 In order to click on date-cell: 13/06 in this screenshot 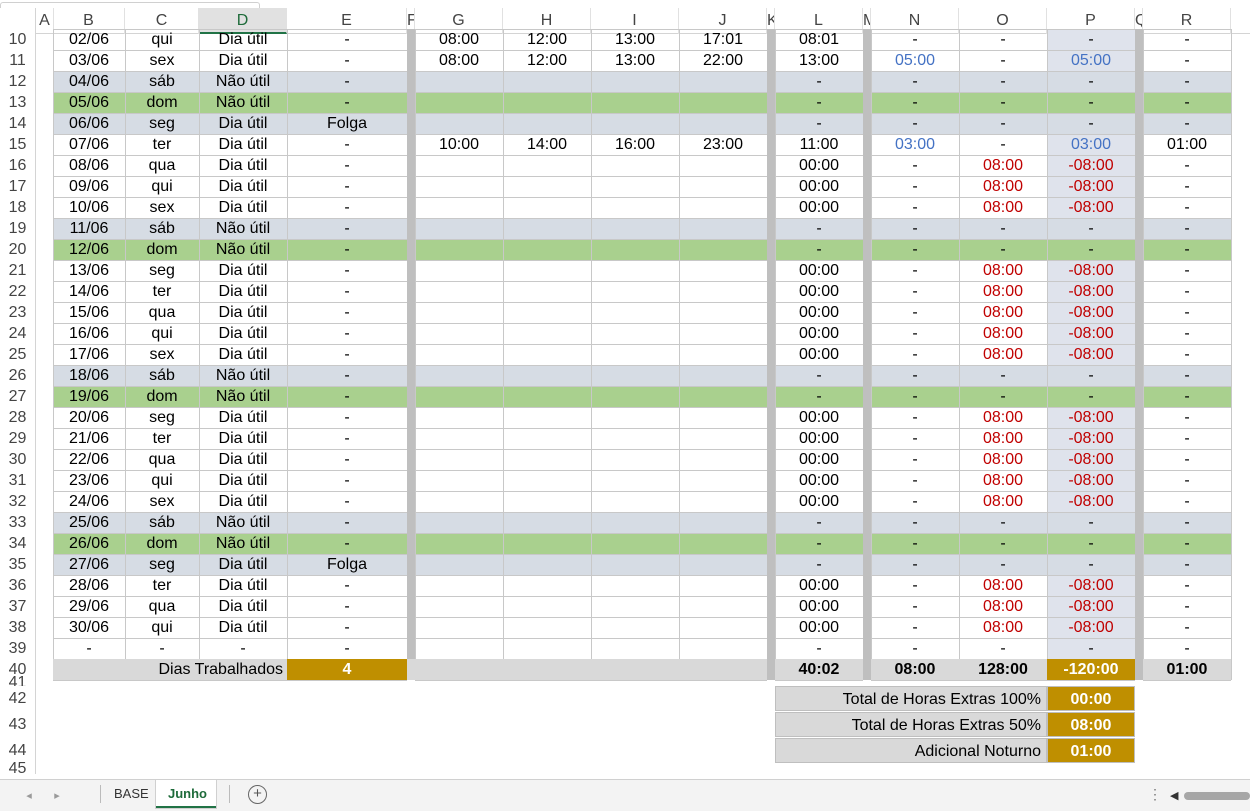, I will do `click(89, 270)`.